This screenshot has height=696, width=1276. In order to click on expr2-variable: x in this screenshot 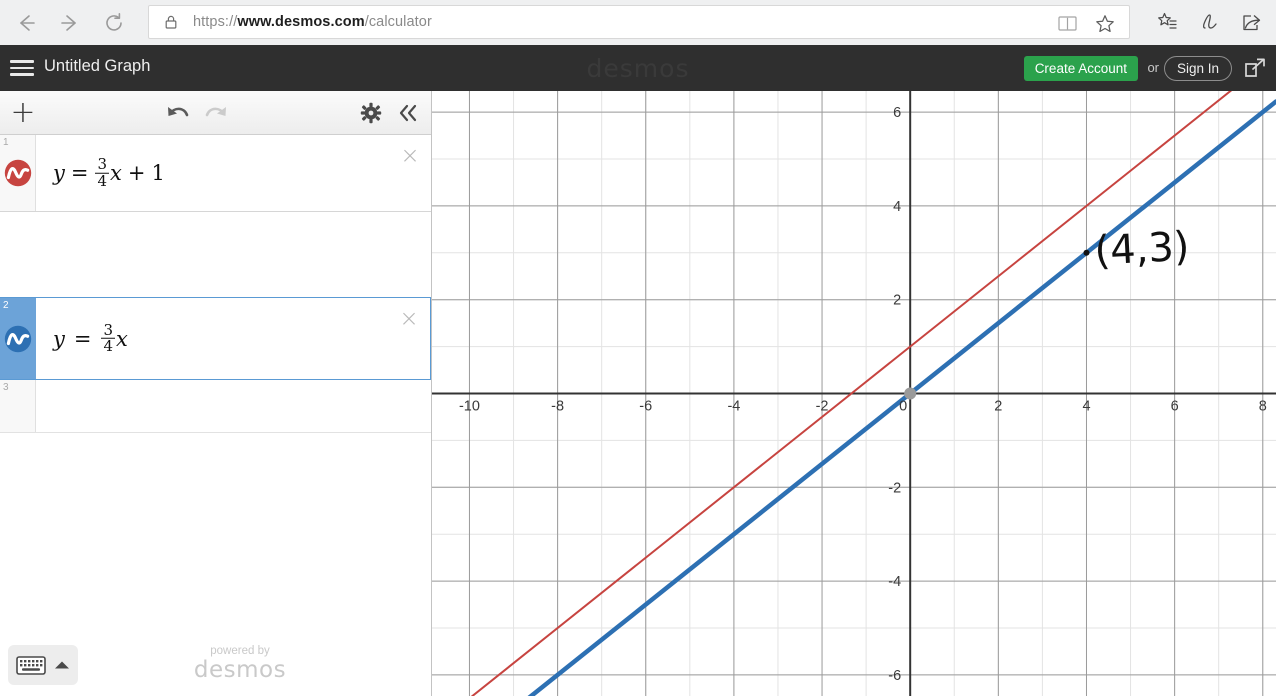, I will do `click(122, 338)`.